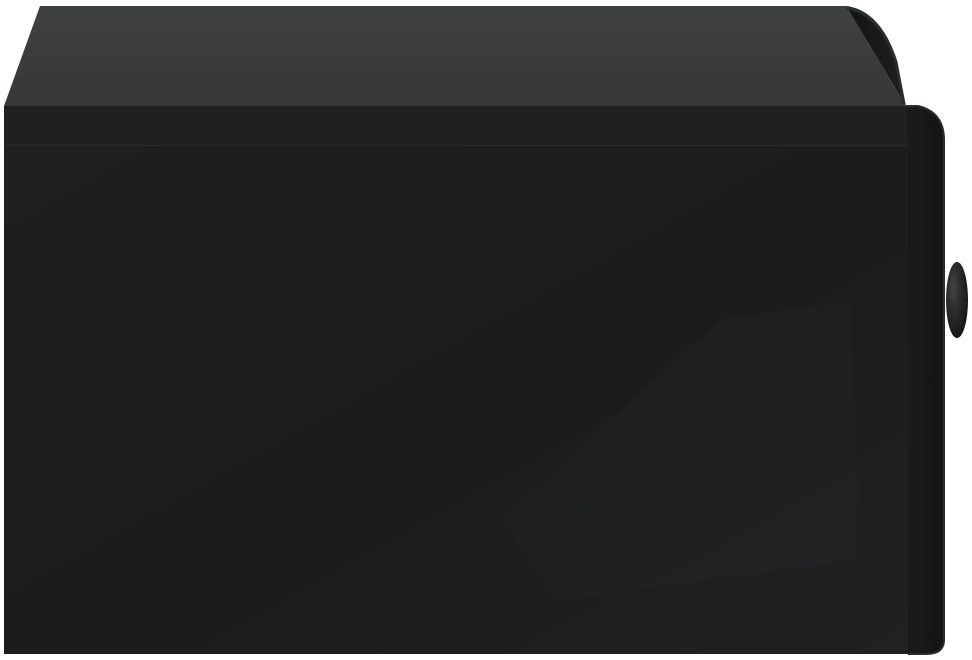  What do you see at coordinates (456, 126) in the screenshot?
I see `top-front-edge` at bounding box center [456, 126].